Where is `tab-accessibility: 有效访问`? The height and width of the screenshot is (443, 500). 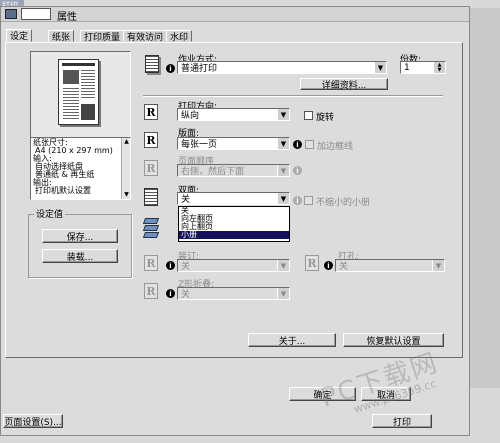 tab-accessibility: 有效访问 is located at coordinates (145, 36).